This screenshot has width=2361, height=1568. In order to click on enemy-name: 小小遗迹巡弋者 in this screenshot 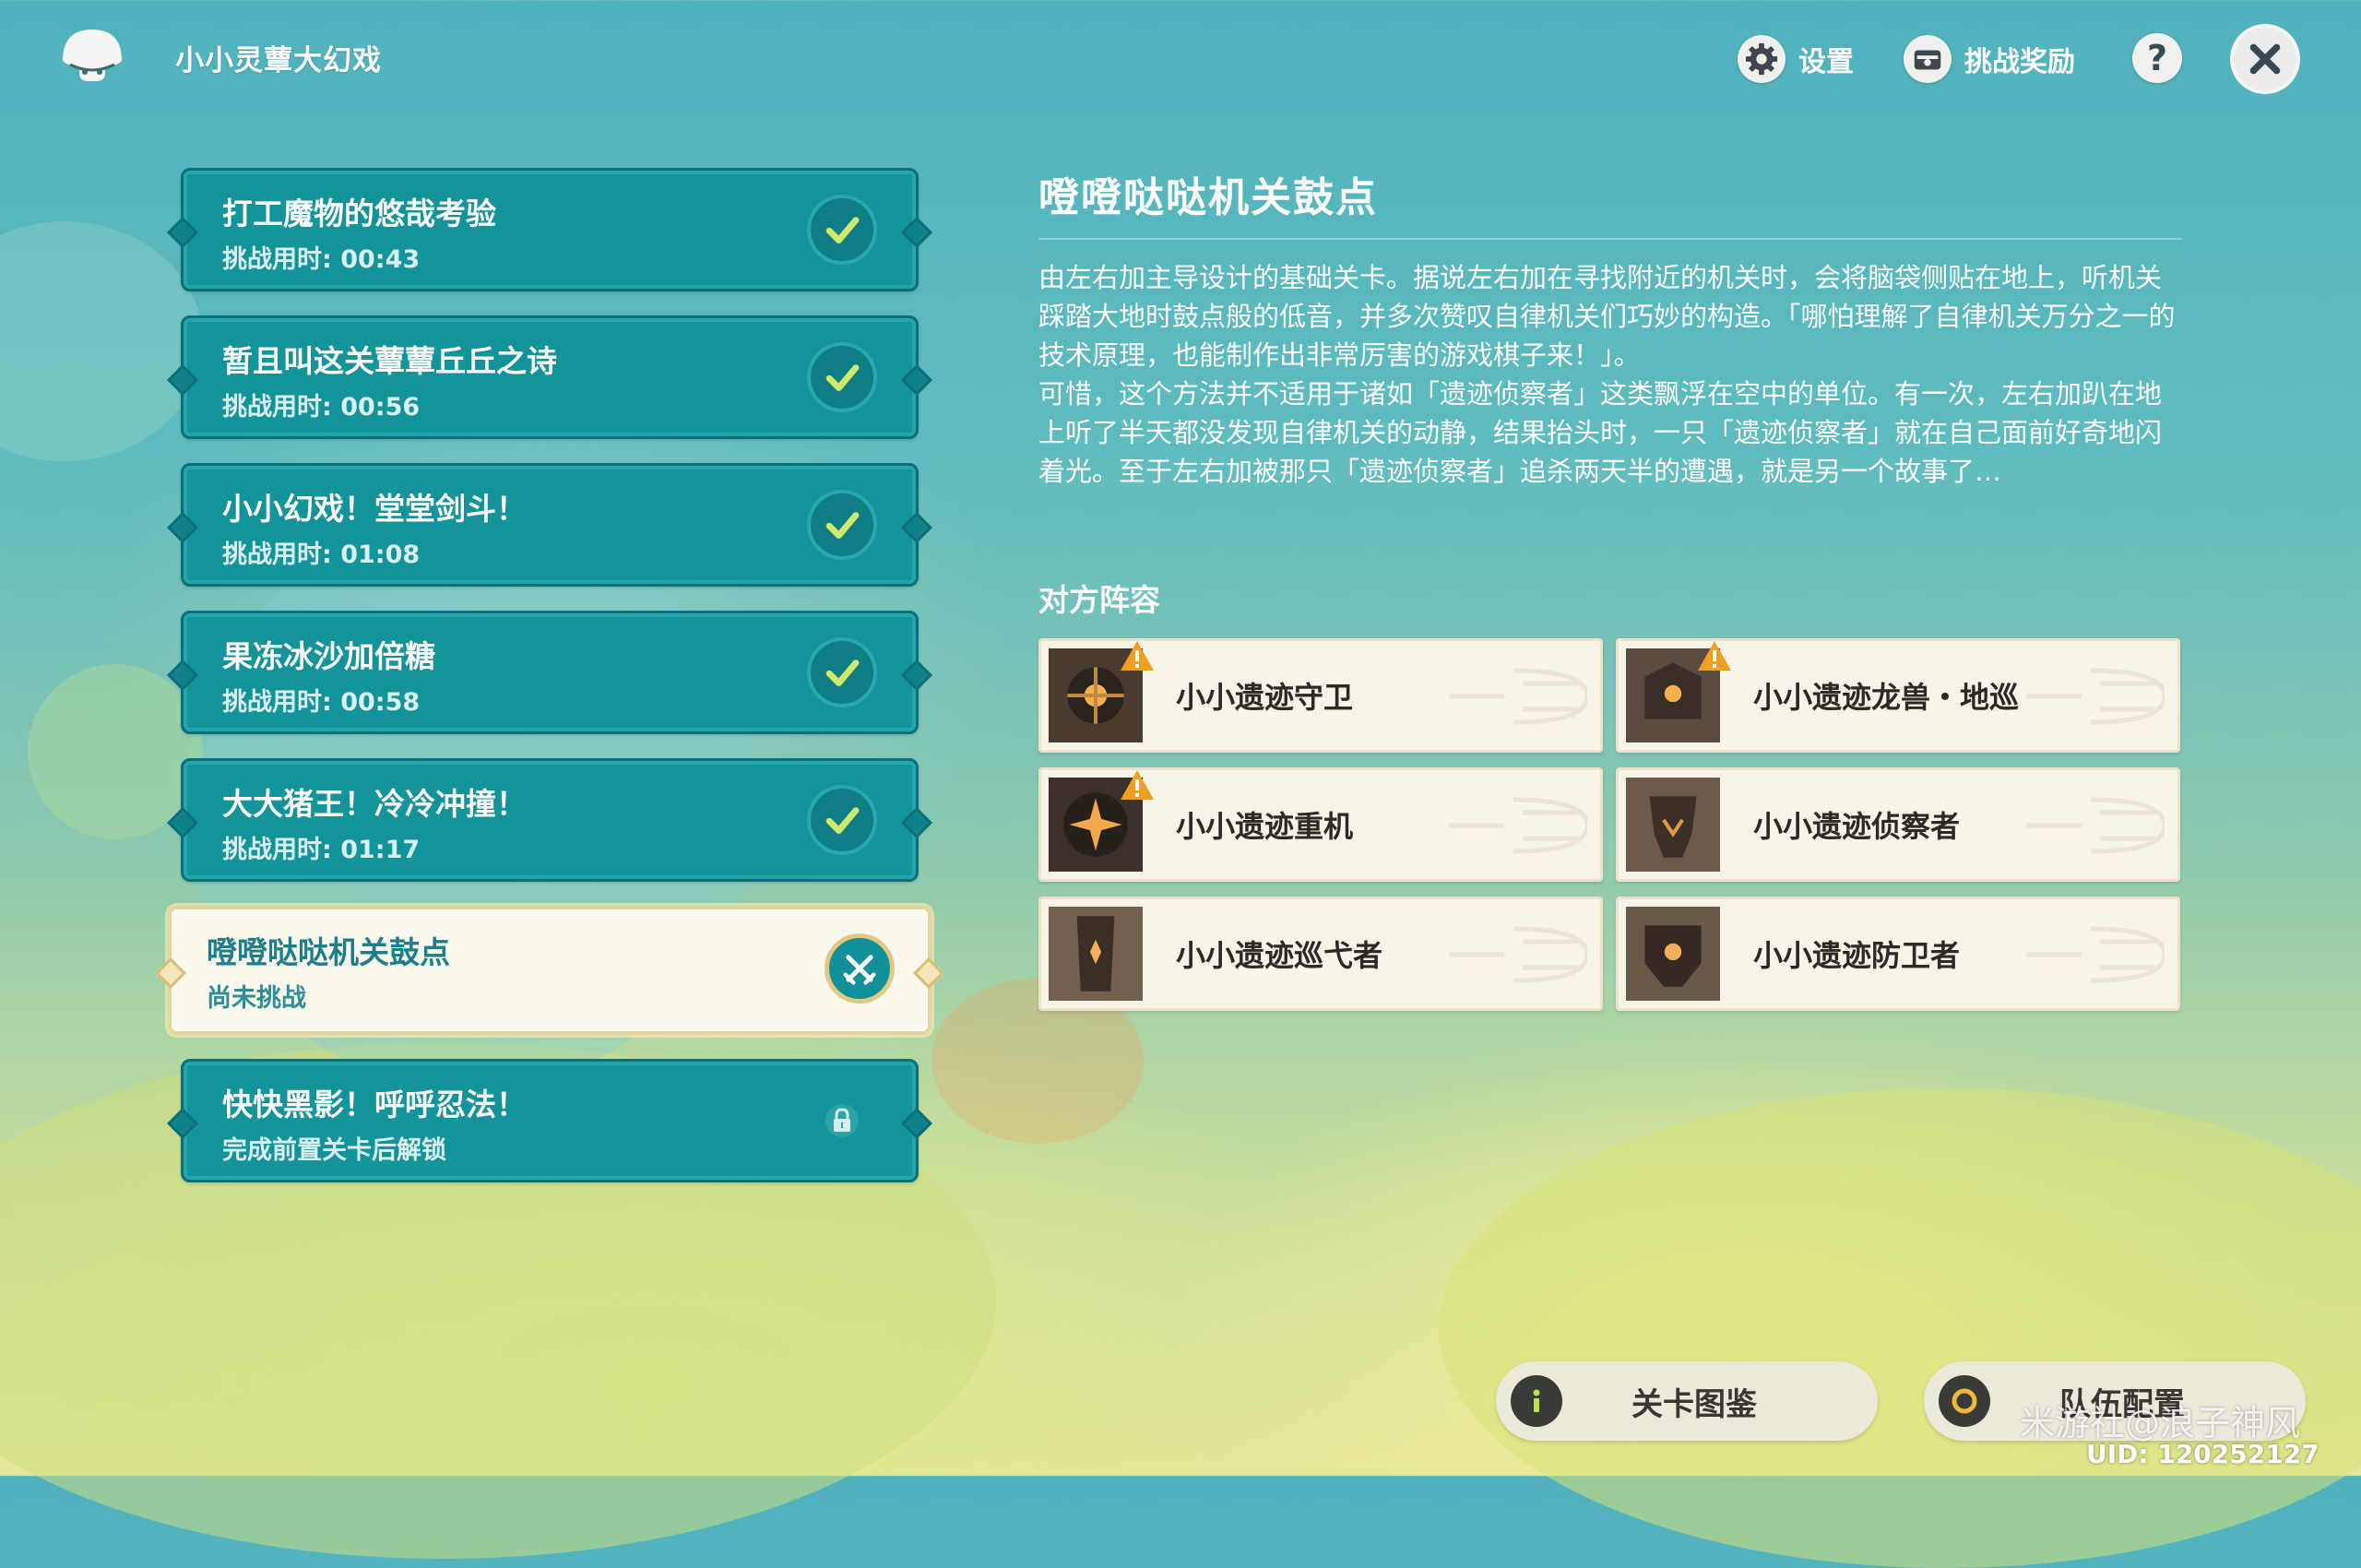, I will do `click(1279, 955)`.